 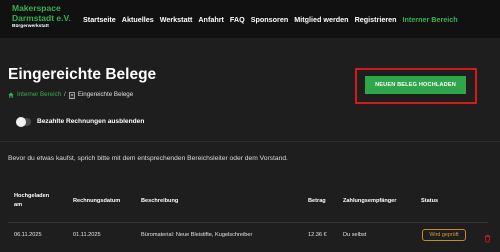 I want to click on brand-name-line2: Darmstadt e.V., so click(x=41, y=18).